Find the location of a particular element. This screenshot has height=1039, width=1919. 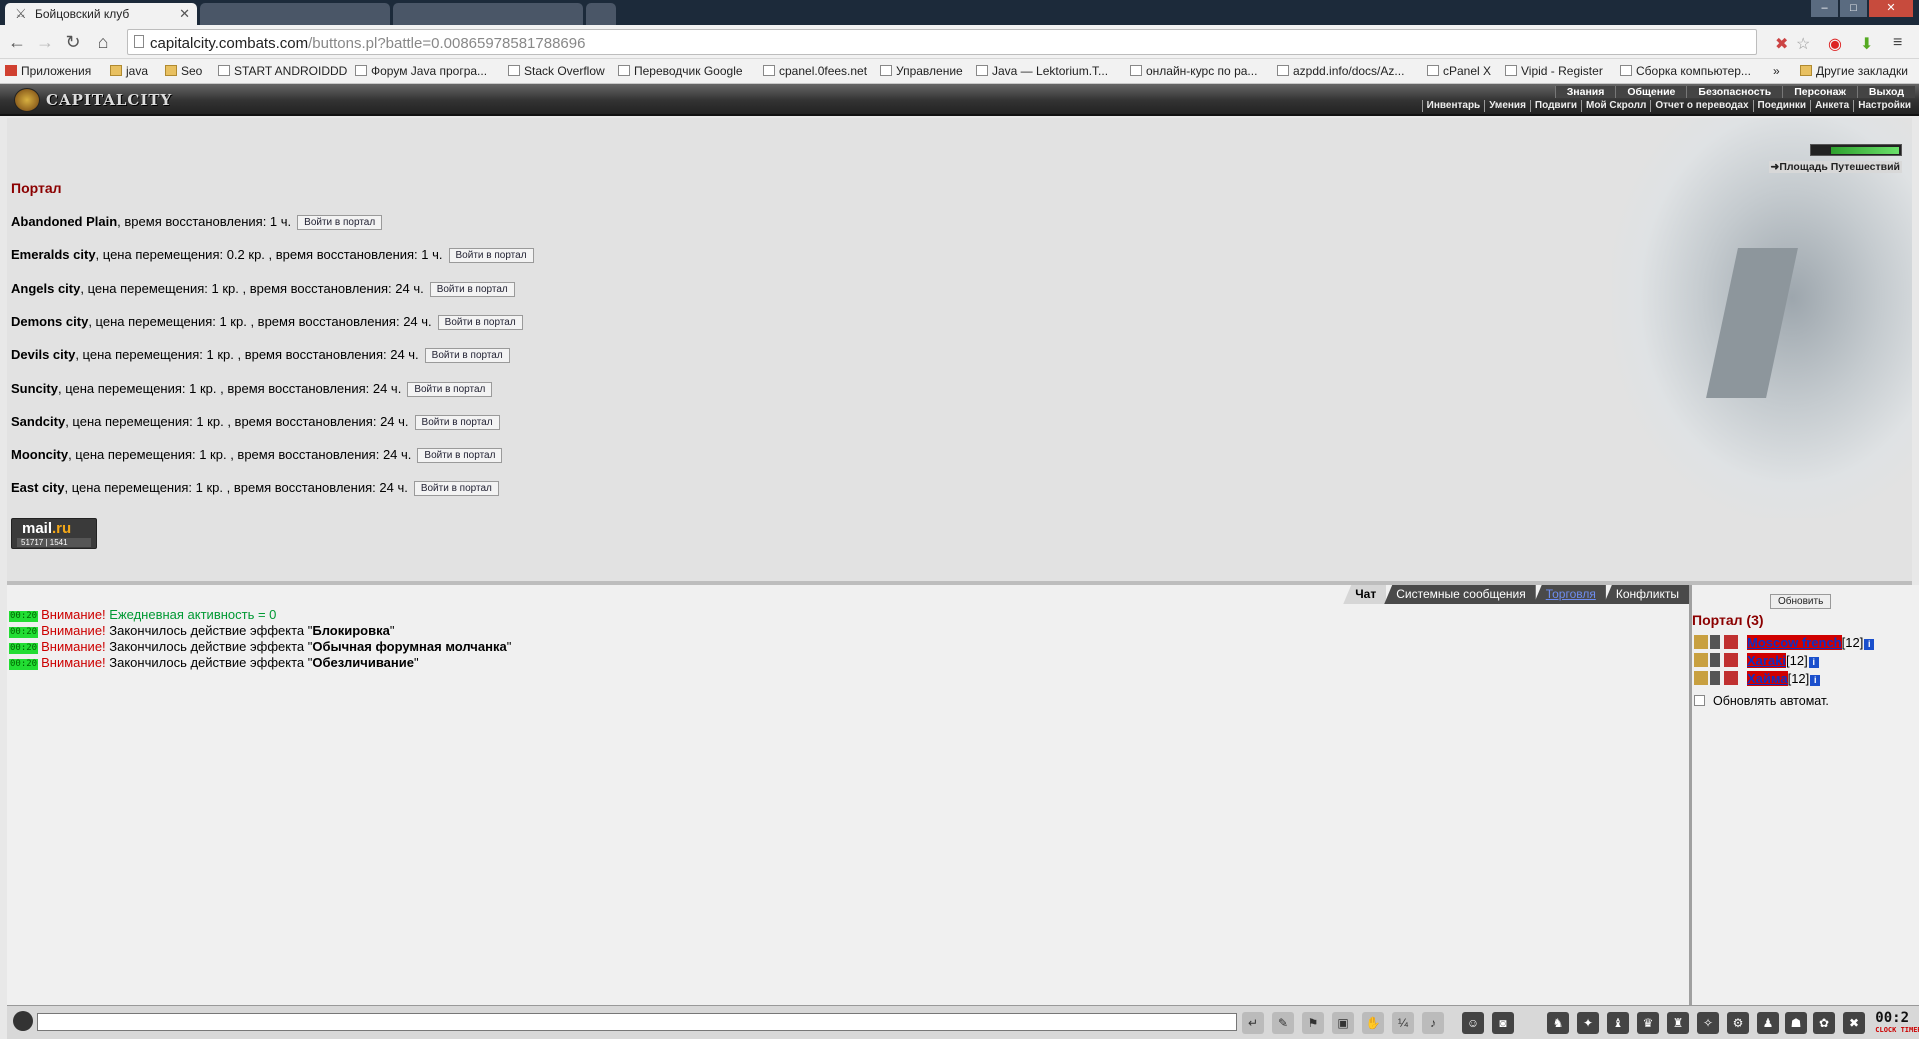

chat-tab: Системные сообщения is located at coordinates (1460, 594).